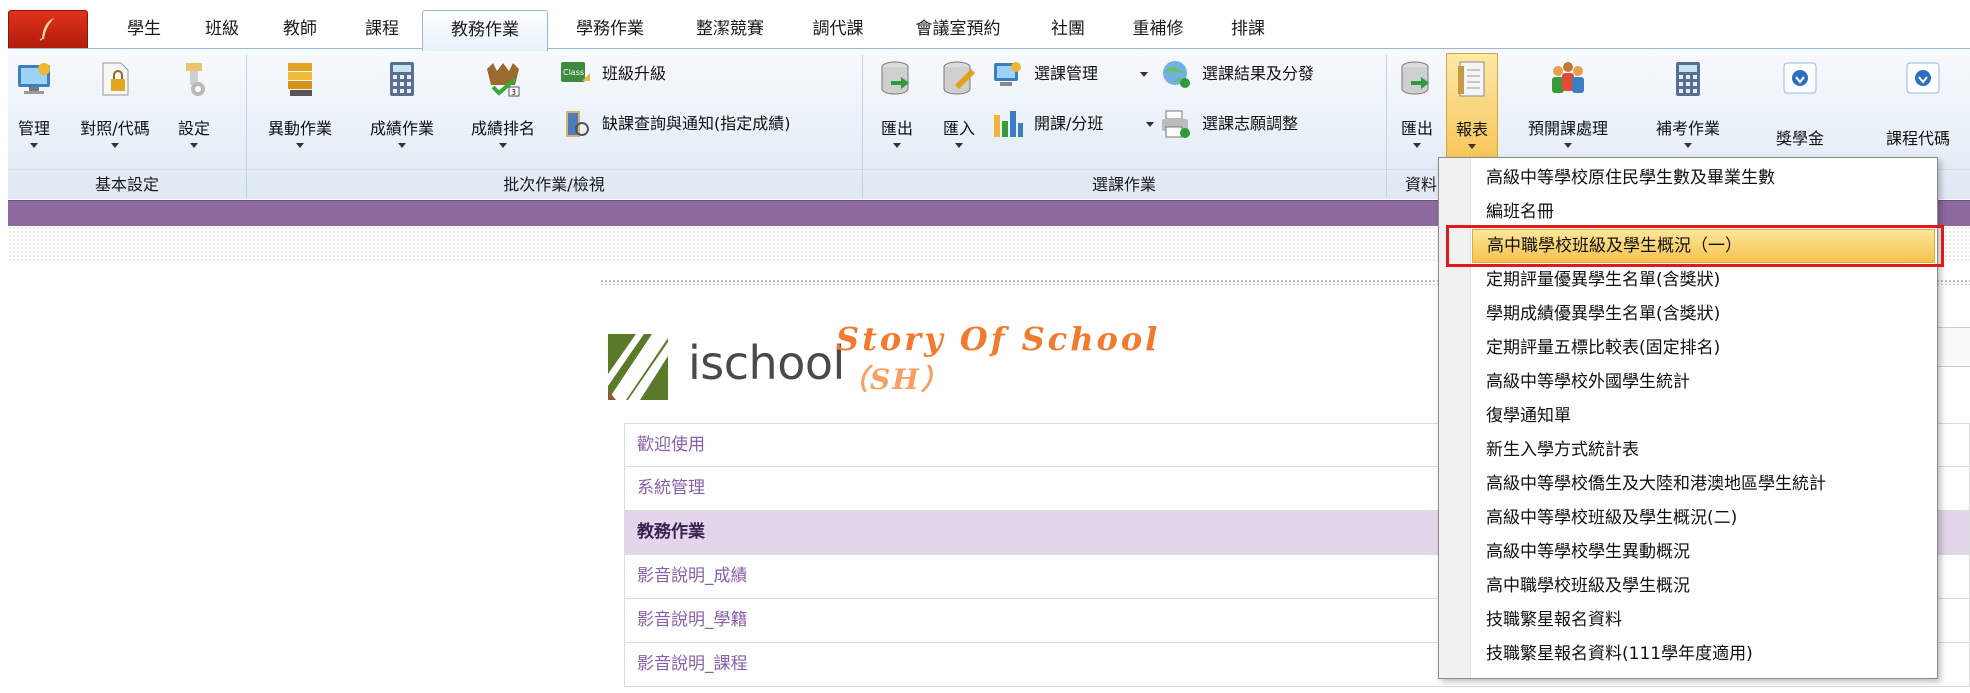 The image size is (1970, 693). Describe the element at coordinates (958, 29) in the screenshot. I see `tab-meeting-room: 會議室預約` at that location.